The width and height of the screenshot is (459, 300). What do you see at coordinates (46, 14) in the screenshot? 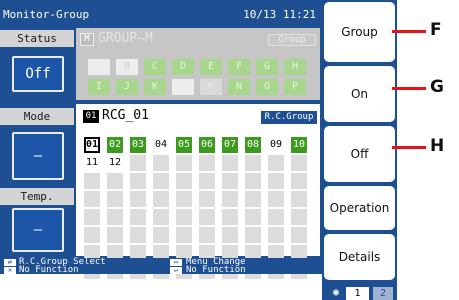
I see `window-title: Monitor-Group` at bounding box center [46, 14].